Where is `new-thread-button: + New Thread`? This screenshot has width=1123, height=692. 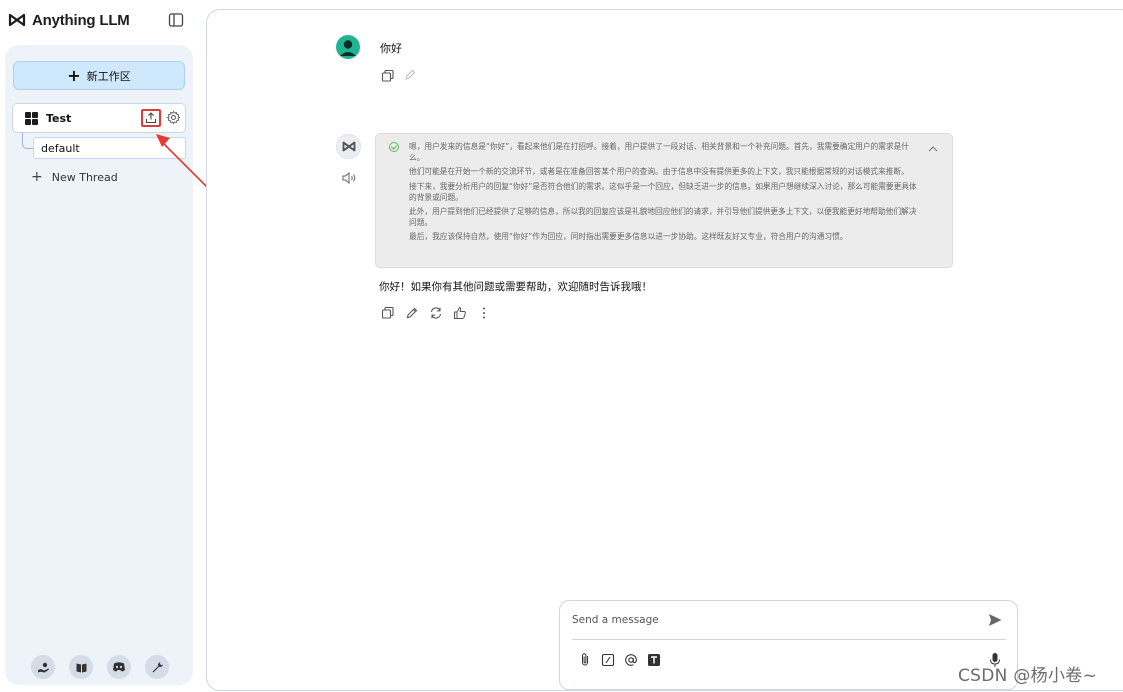 new-thread-button: + New Thread is located at coordinates (74, 177).